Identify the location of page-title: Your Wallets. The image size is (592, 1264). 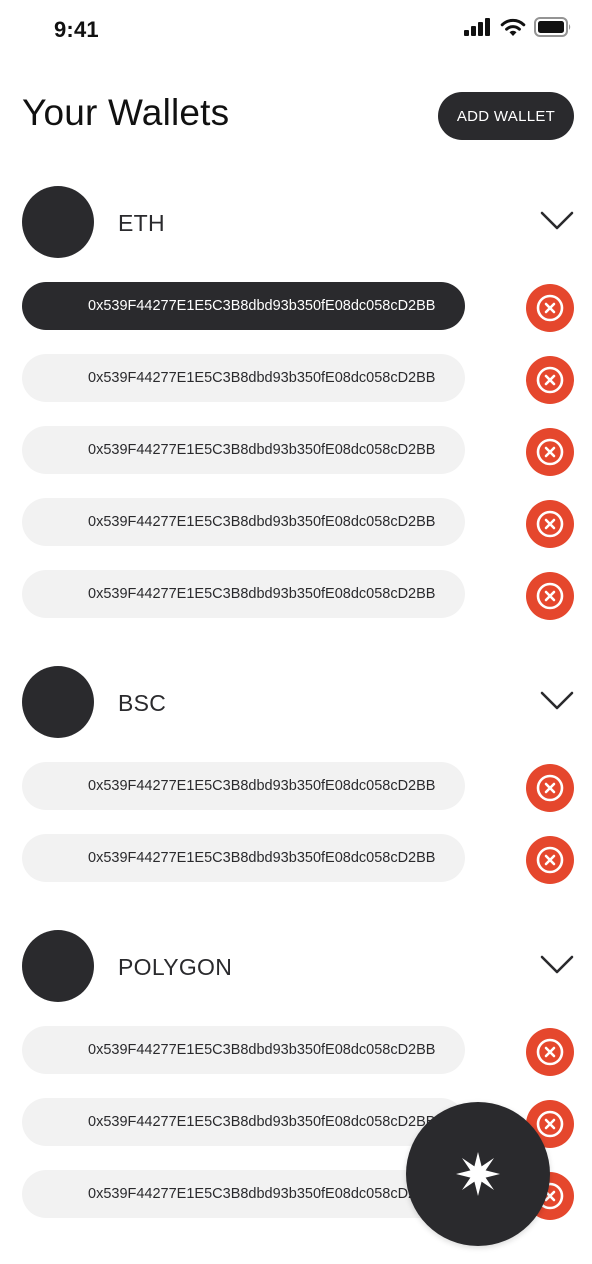
(126, 112).